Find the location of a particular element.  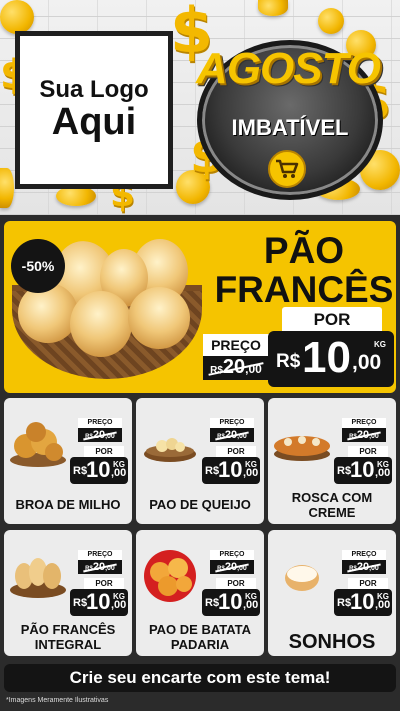

product-name-line1: PÃO FRANCÊS is located at coordinates (68, 629).